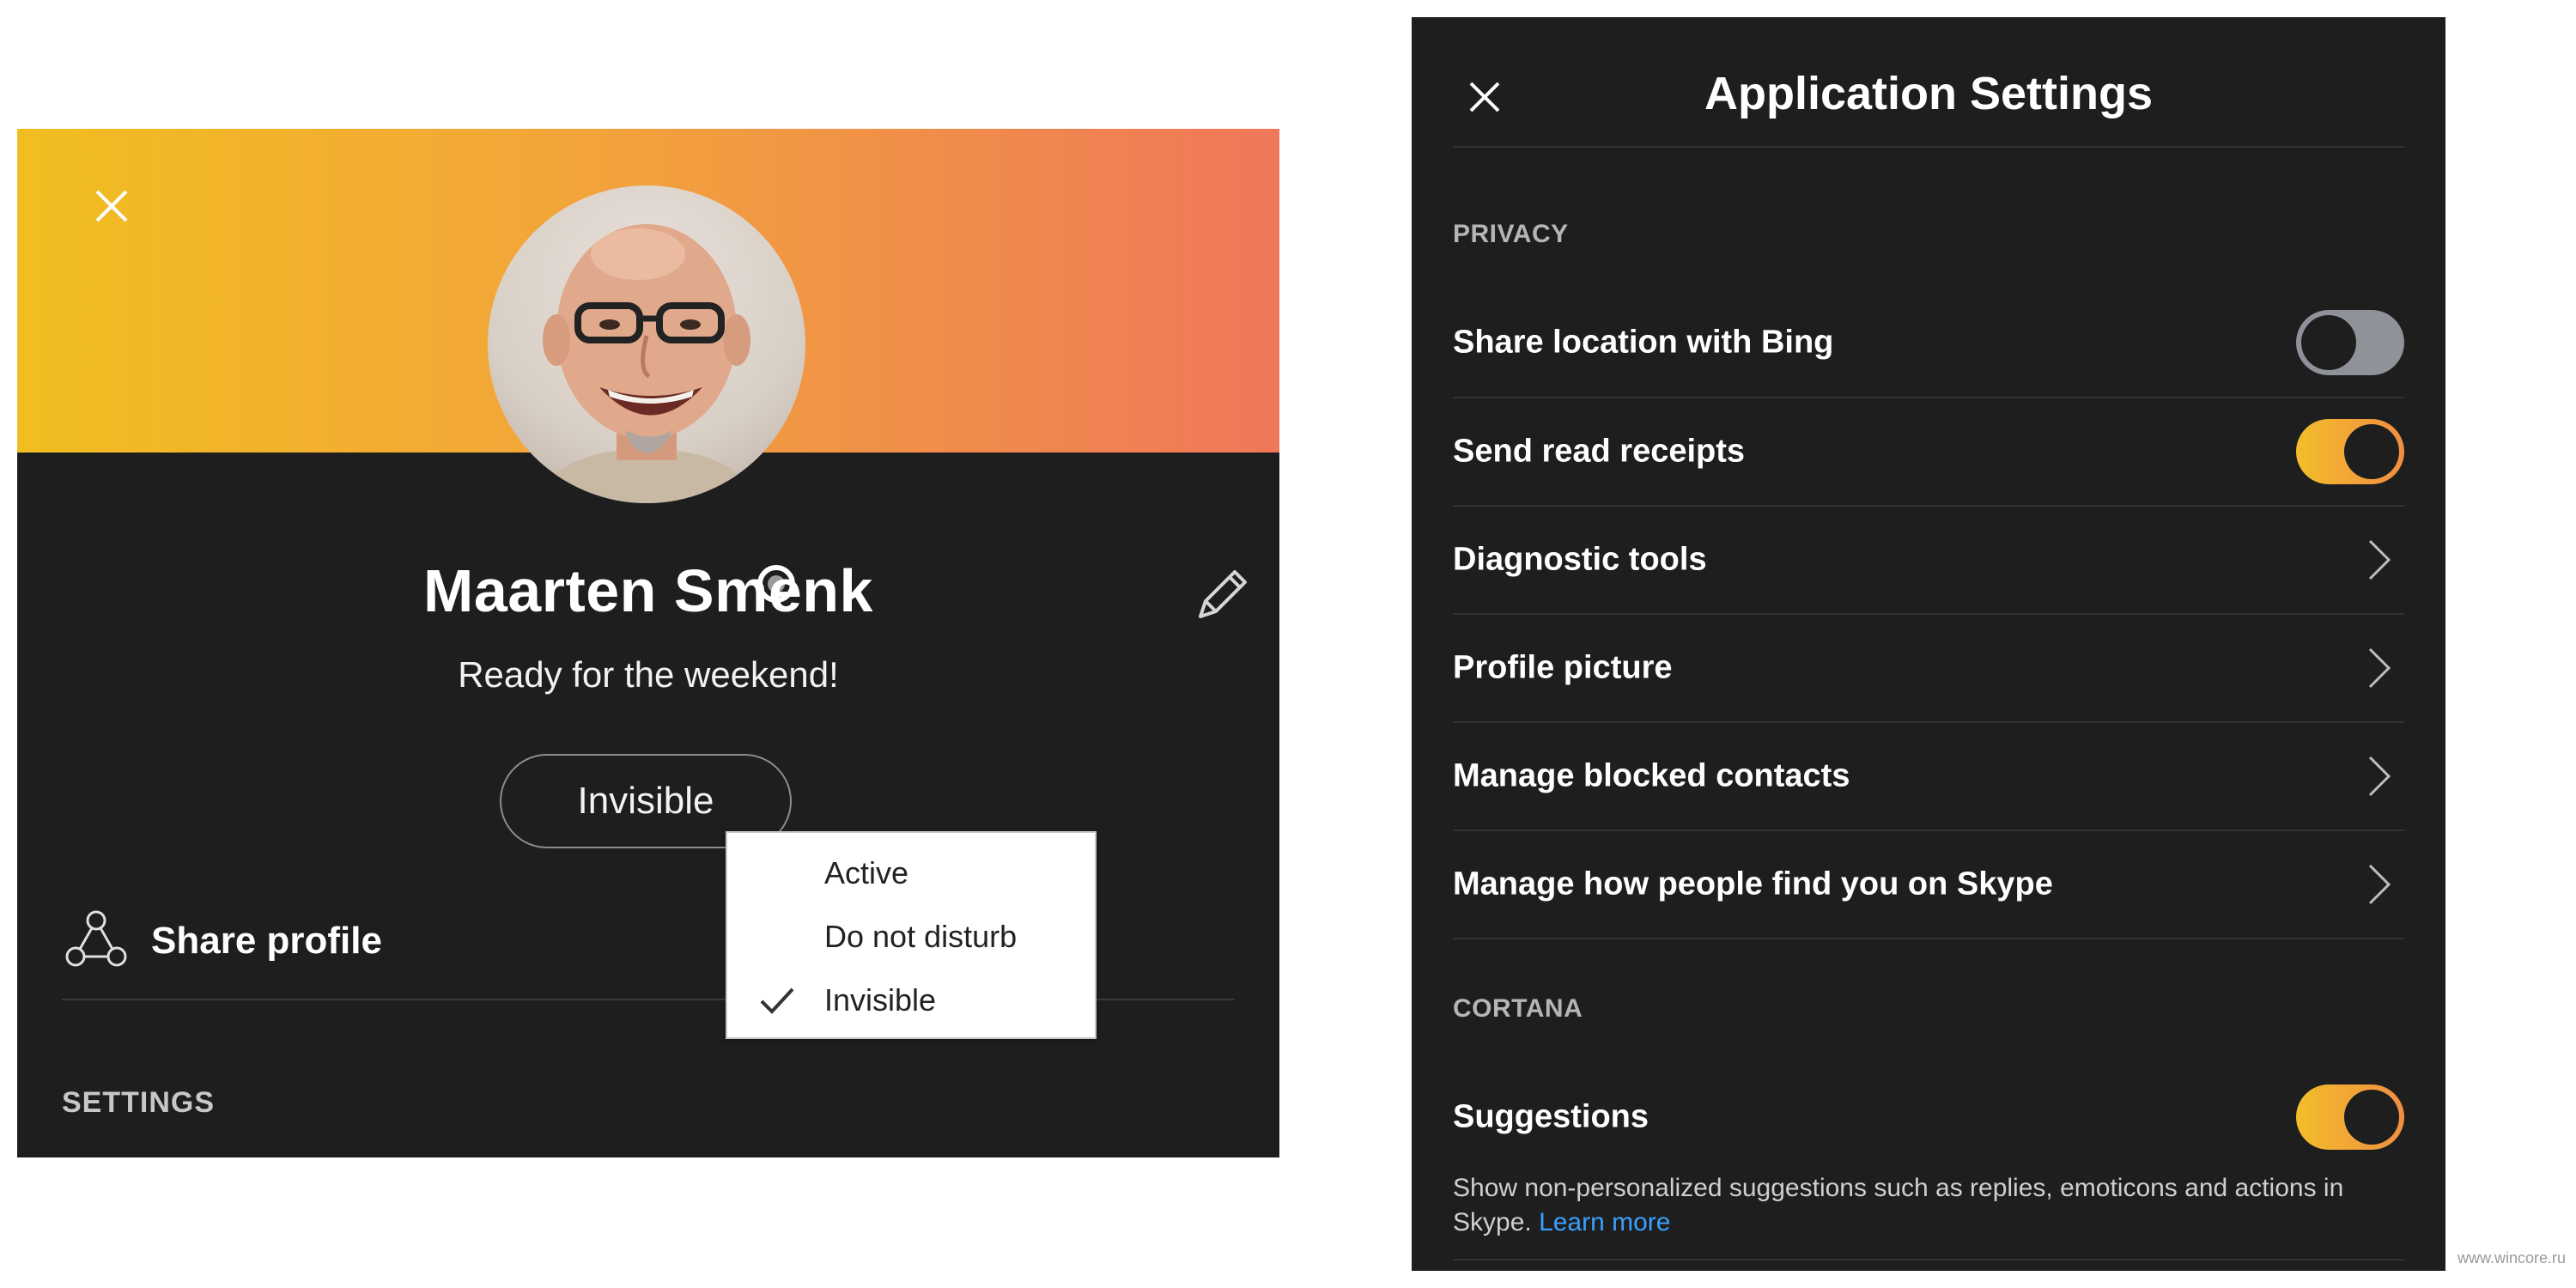  I want to click on avatar-photo, so click(647, 364).